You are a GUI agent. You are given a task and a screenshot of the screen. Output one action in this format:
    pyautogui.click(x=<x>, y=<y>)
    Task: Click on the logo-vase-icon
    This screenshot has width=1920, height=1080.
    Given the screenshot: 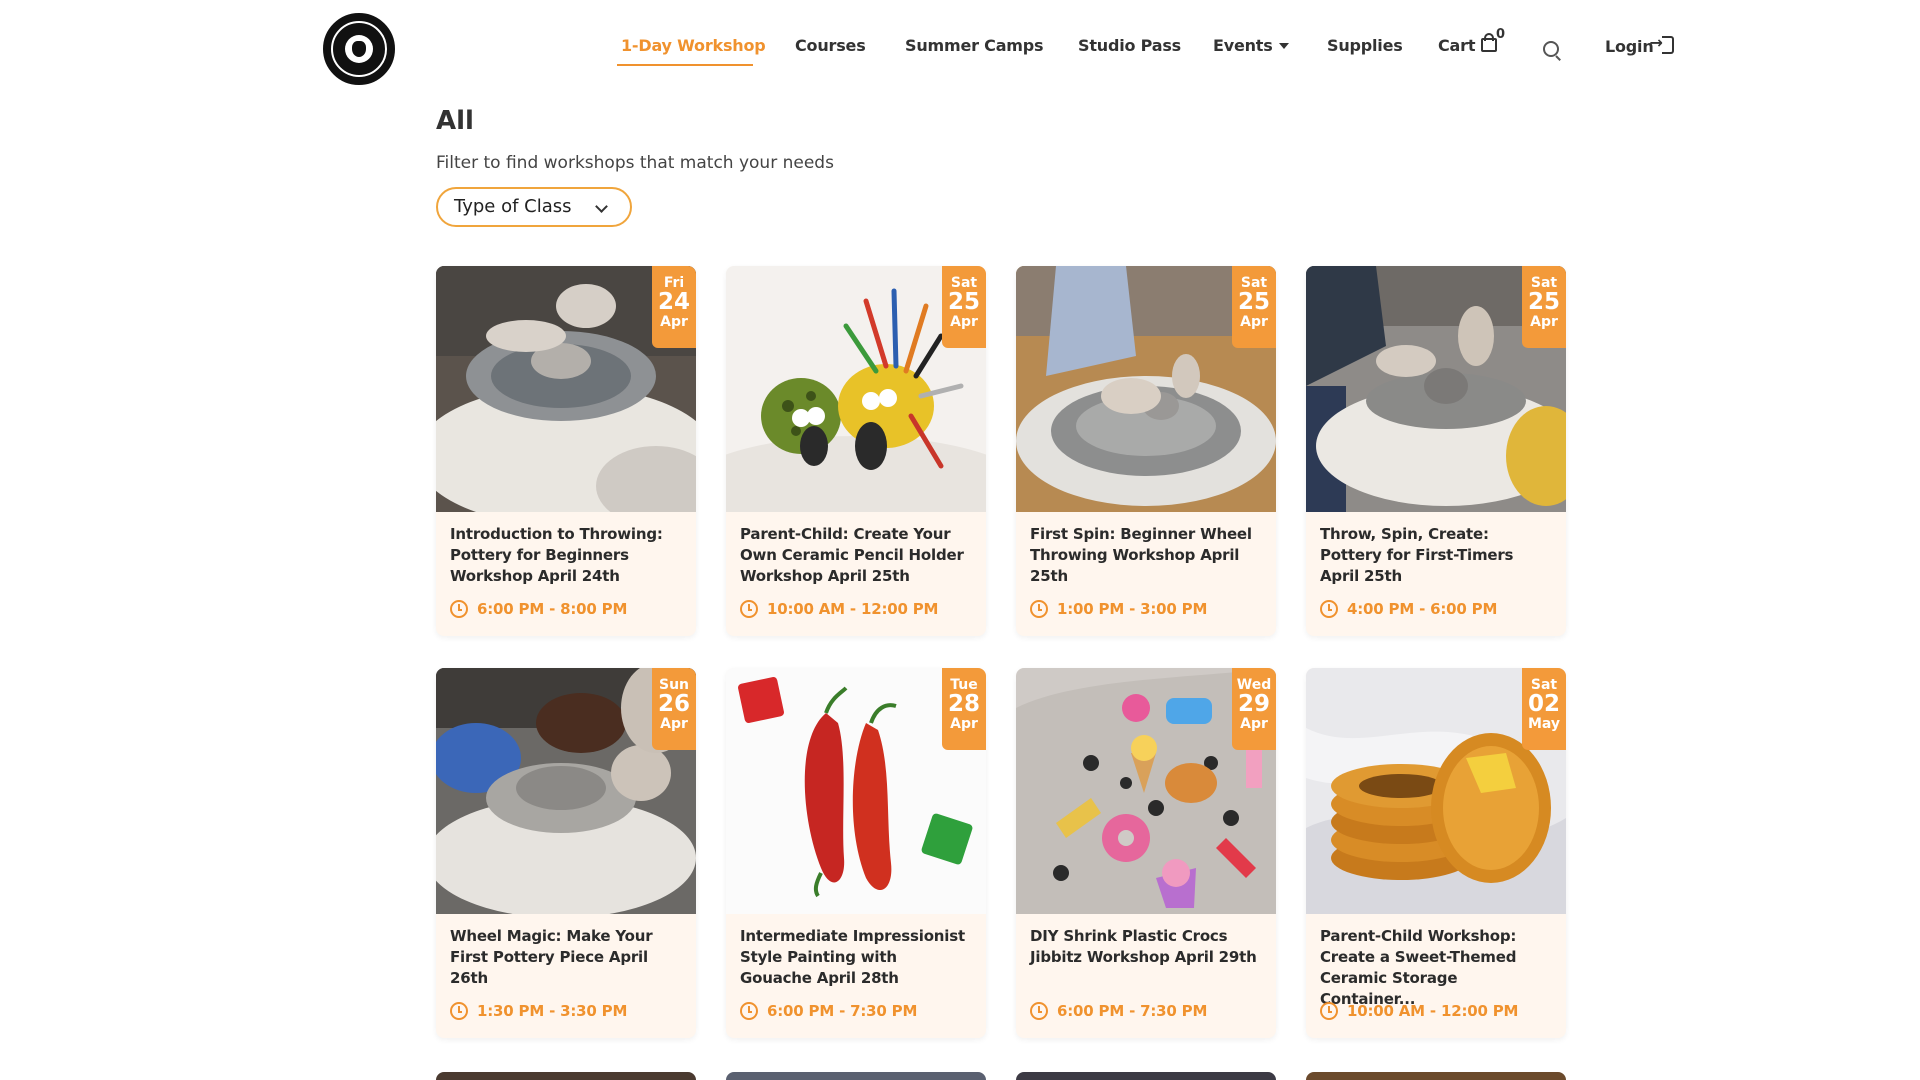 What is the action you would take?
    pyautogui.click(x=359, y=49)
    